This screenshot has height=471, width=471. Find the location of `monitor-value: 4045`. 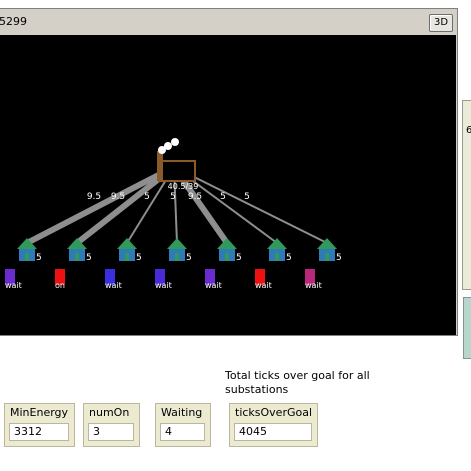

monitor-value: 4045 is located at coordinates (273, 432).